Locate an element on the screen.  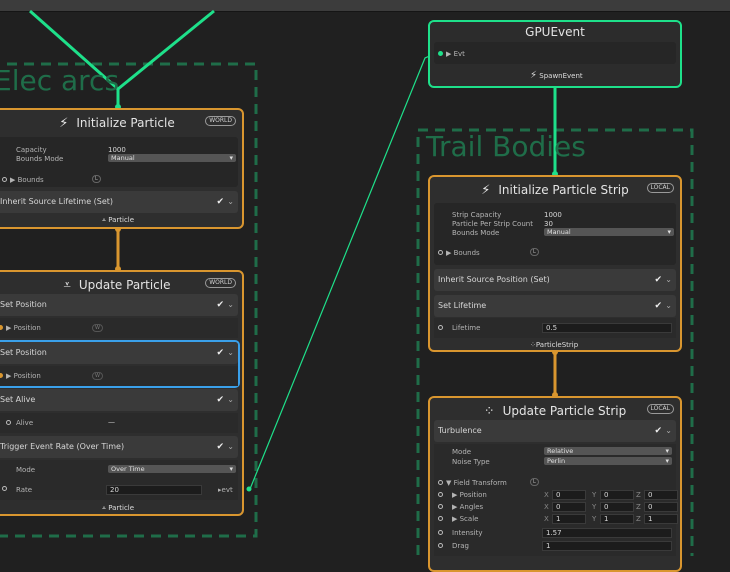
evt-output: ▸evt is located at coordinates (225, 490).